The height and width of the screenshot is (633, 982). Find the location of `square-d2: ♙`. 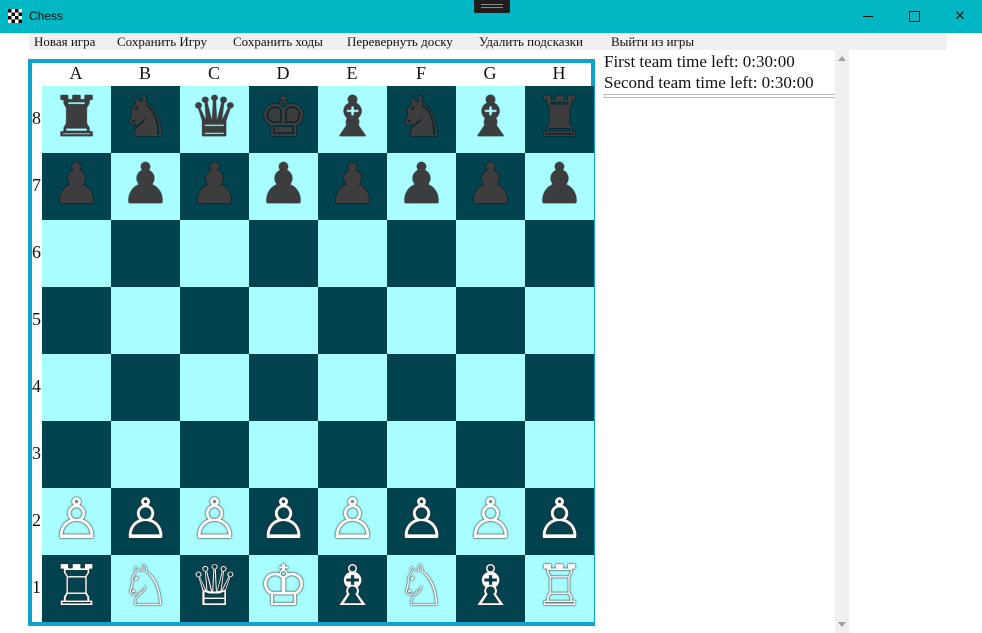

square-d2: ♙ is located at coordinates (283, 521).